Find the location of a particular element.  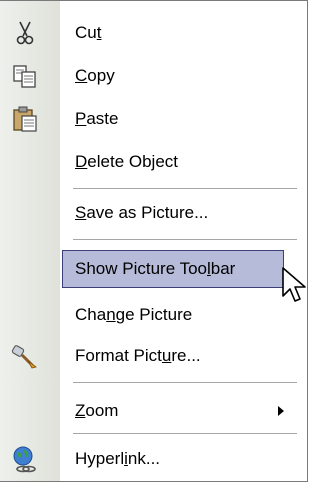

copy-icon is located at coordinates (24, 76).